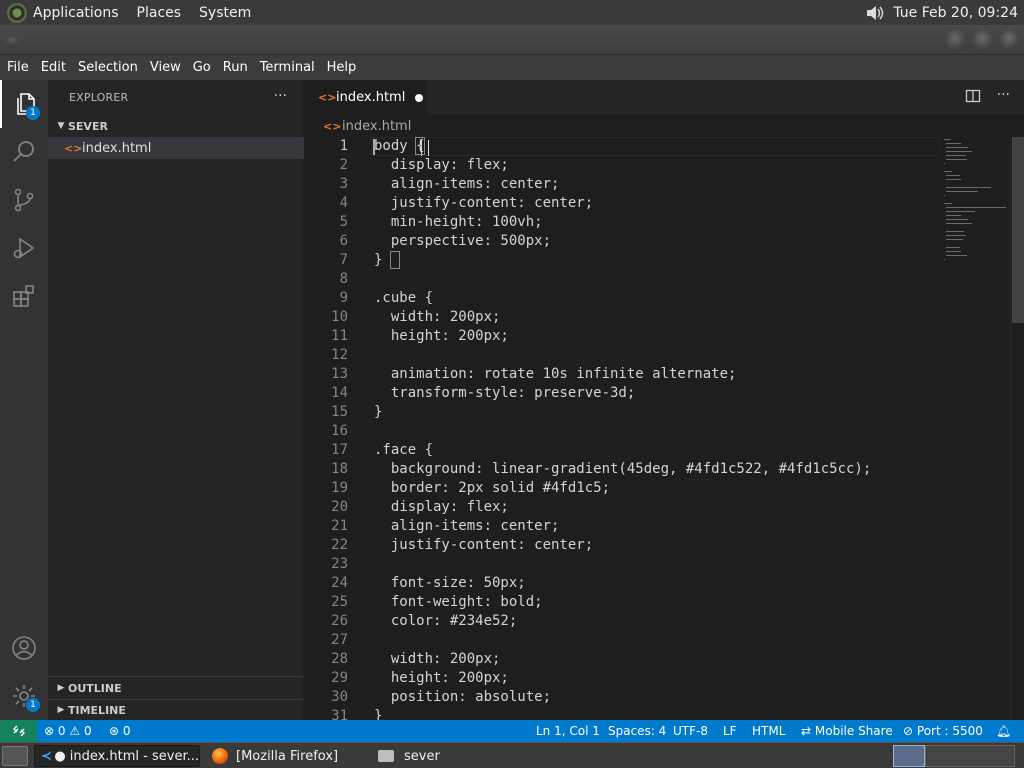  Describe the element at coordinates (622, 165) in the screenshot. I see `code-line: 2 display: flex;` at that location.